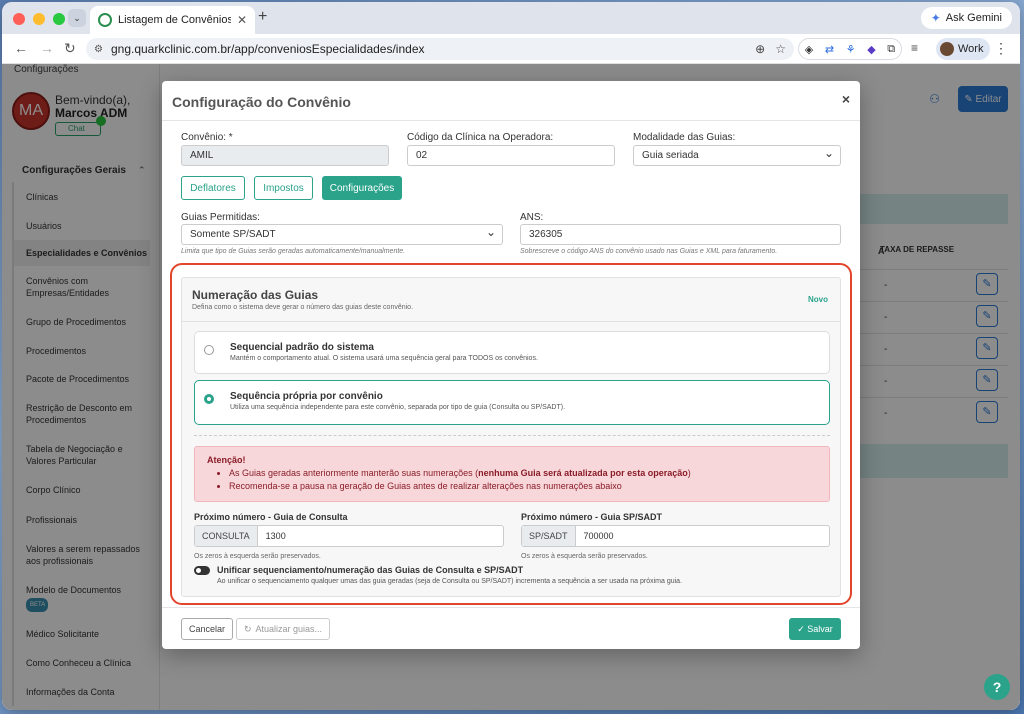 The image size is (1024, 714). I want to click on sadt-hint: Os zeros à esquerda serão preservados., so click(584, 556).